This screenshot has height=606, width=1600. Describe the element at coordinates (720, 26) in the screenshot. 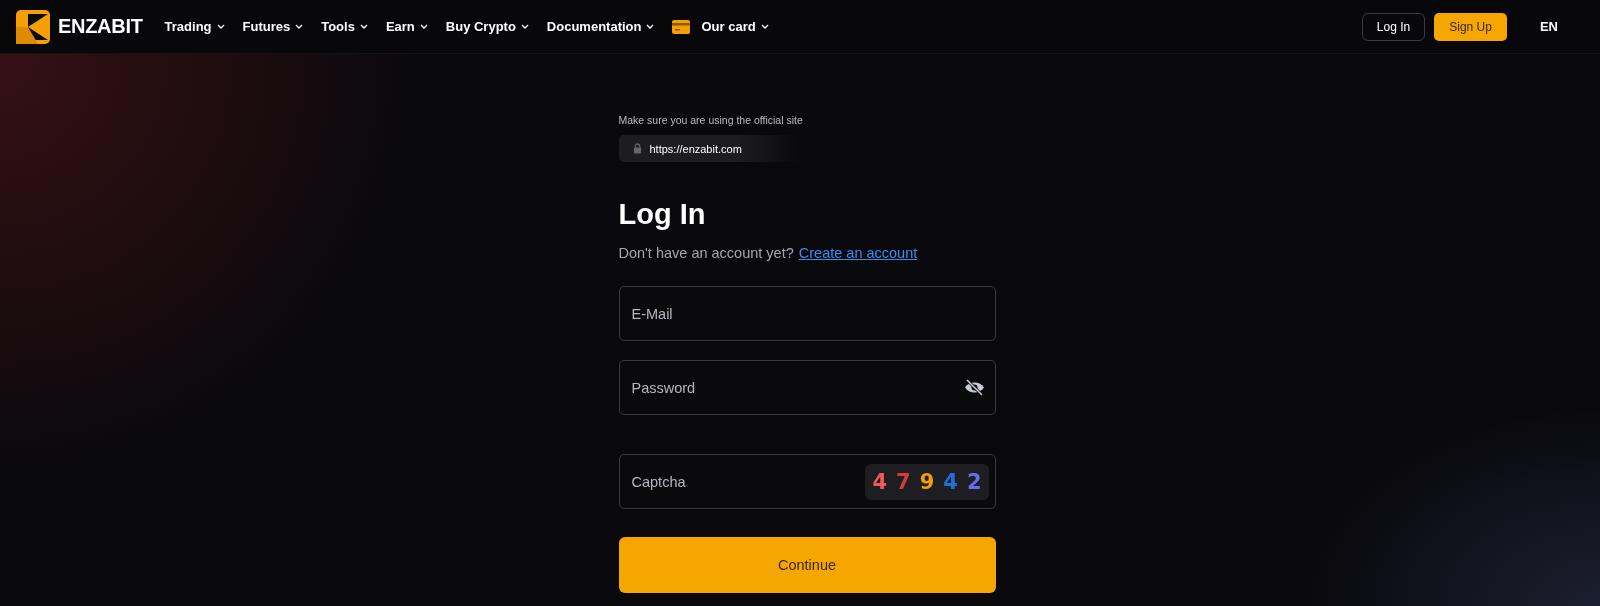

I see `nav-menu: Our card` at that location.